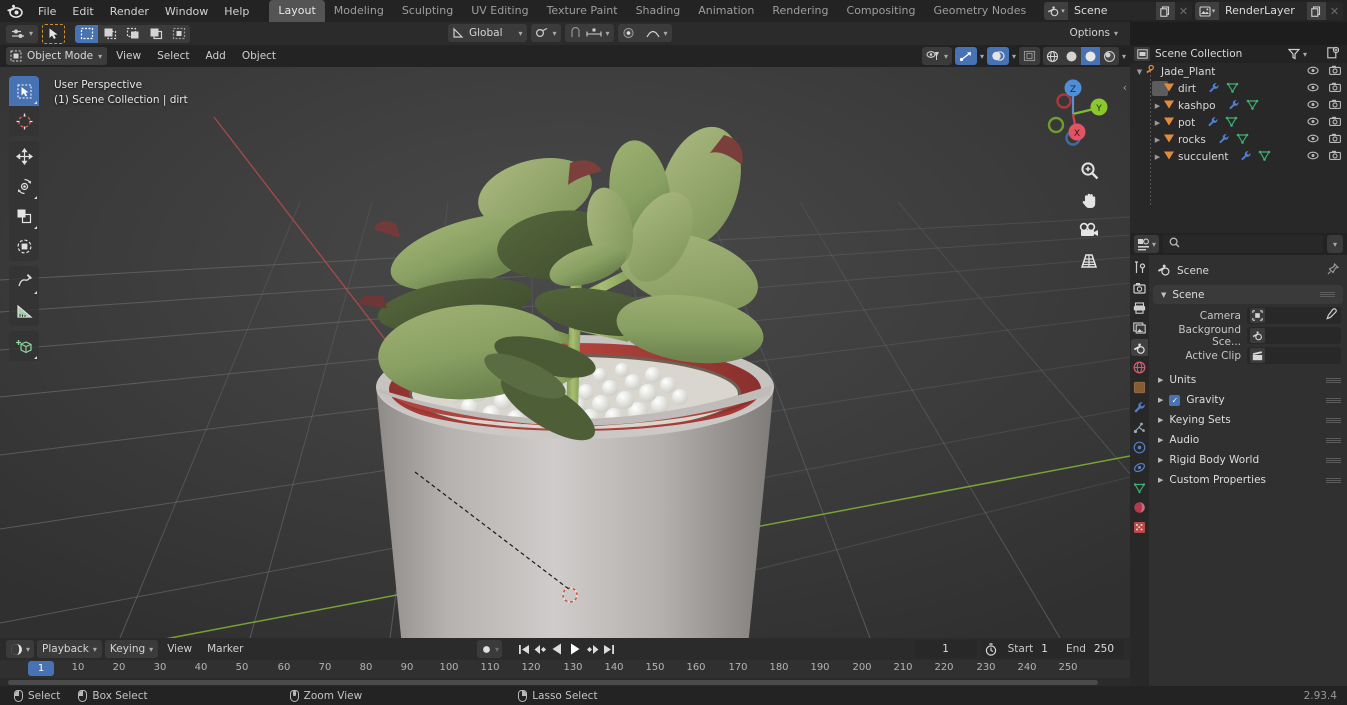 This screenshot has width=1347, height=705. What do you see at coordinates (1093, 33) in the screenshot?
I see `viewport-options-button: Options ▾` at bounding box center [1093, 33].